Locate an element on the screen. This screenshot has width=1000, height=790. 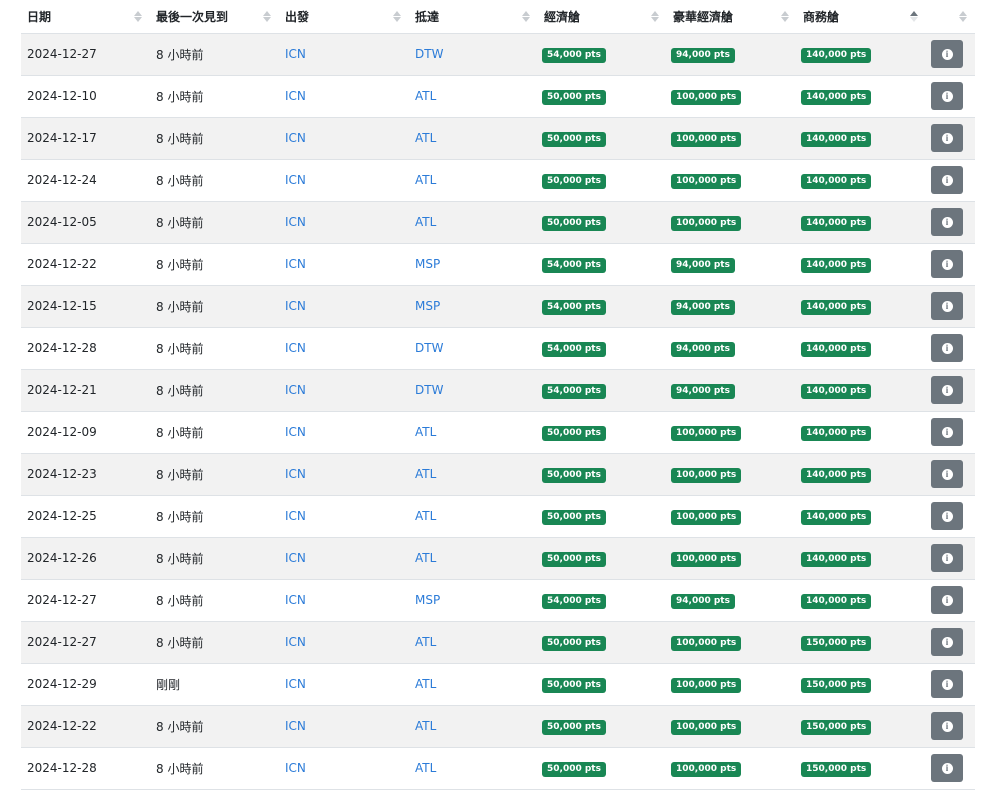
header-origin-label: 出發 is located at coordinates (297, 16).